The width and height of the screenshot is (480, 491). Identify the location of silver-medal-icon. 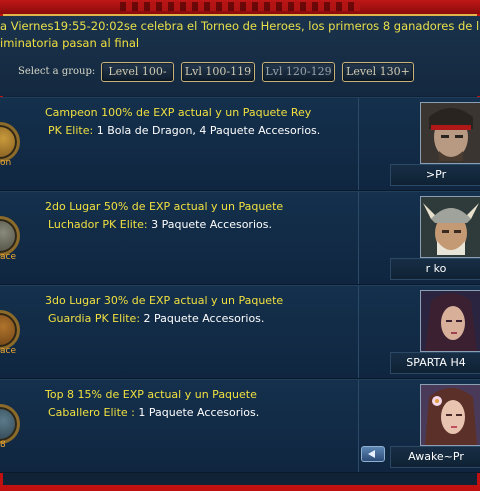
(10, 236).